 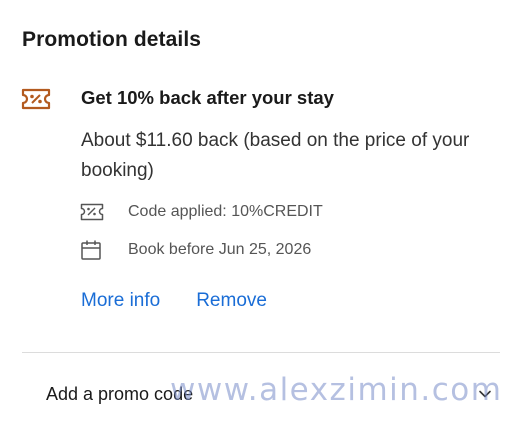 I want to click on coupon-small-icon, so click(x=93, y=212).